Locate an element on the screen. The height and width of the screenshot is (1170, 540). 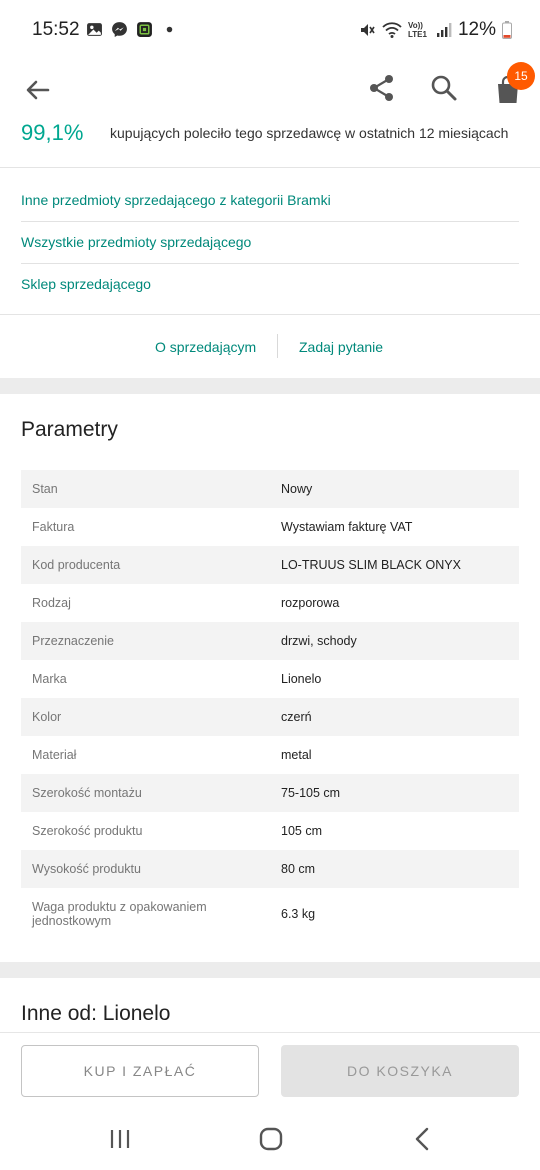
link-all-seller-items: Wszystkie przedmioty sprzedającego is located at coordinates (270, 243).